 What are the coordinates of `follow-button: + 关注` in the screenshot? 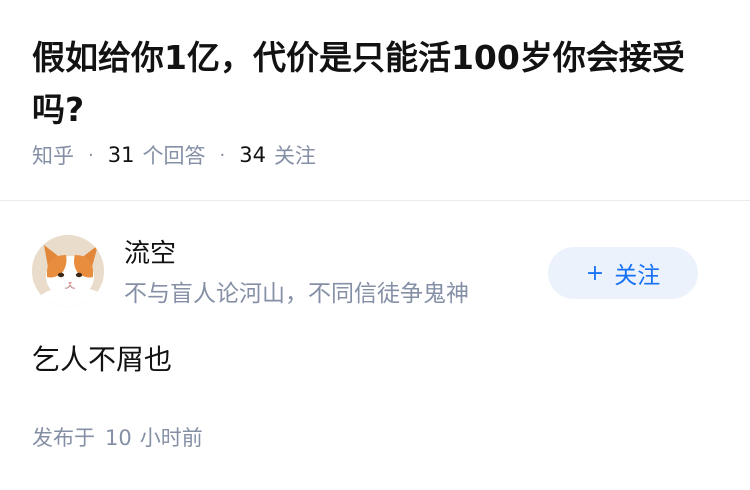 It's located at (623, 273).